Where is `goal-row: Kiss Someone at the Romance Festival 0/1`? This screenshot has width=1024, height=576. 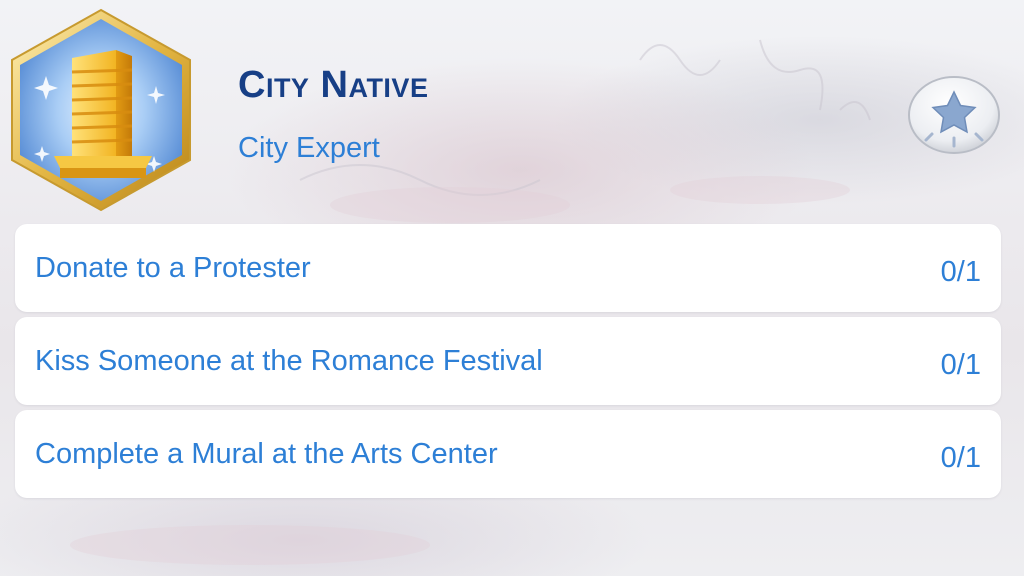
goal-row: Kiss Someone at the Romance Festival 0/1 is located at coordinates (508, 361).